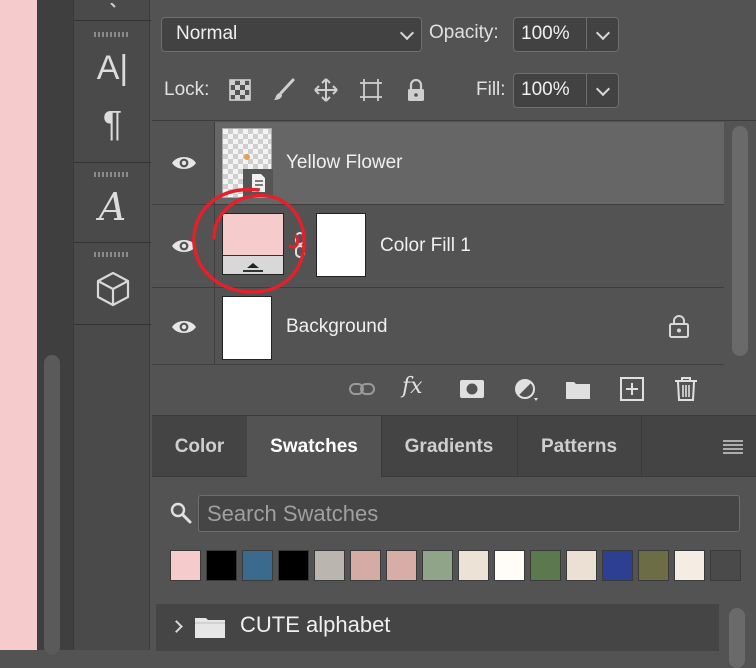 Image resolution: width=756 pixels, height=668 pixels. Describe the element at coordinates (253, 244) in the screenshot. I see `fill-color-thumbnail` at that location.